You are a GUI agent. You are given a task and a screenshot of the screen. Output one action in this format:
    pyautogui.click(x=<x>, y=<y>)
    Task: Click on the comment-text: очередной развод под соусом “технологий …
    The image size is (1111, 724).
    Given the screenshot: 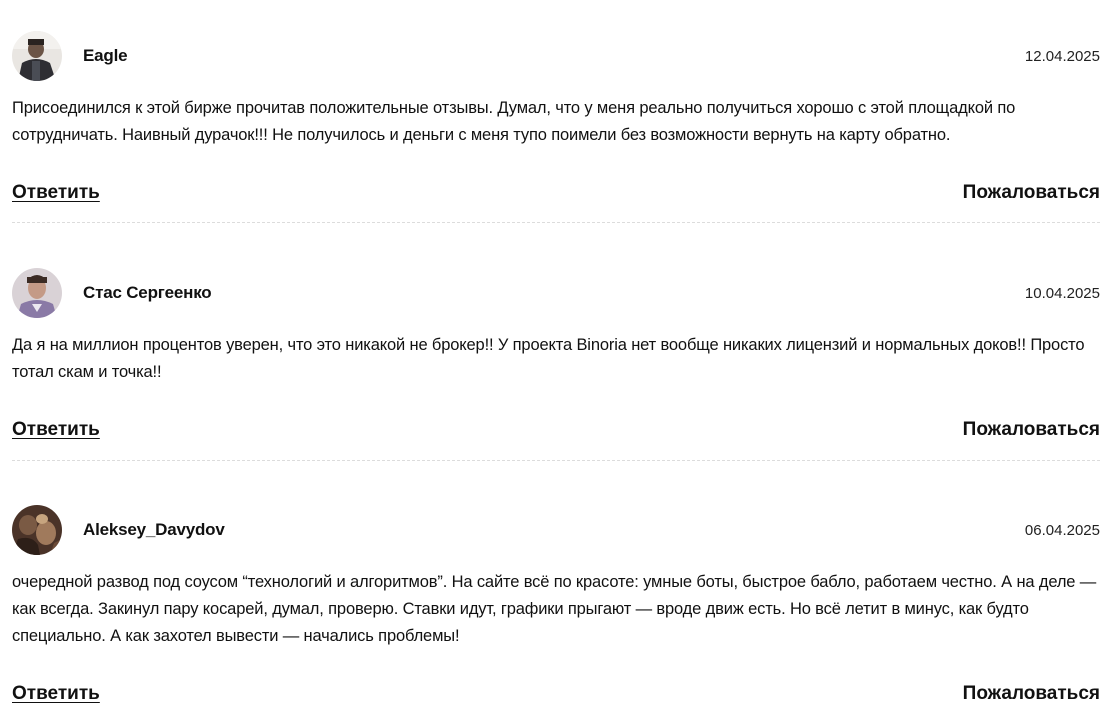 What is the action you would take?
    pyautogui.click(x=554, y=609)
    